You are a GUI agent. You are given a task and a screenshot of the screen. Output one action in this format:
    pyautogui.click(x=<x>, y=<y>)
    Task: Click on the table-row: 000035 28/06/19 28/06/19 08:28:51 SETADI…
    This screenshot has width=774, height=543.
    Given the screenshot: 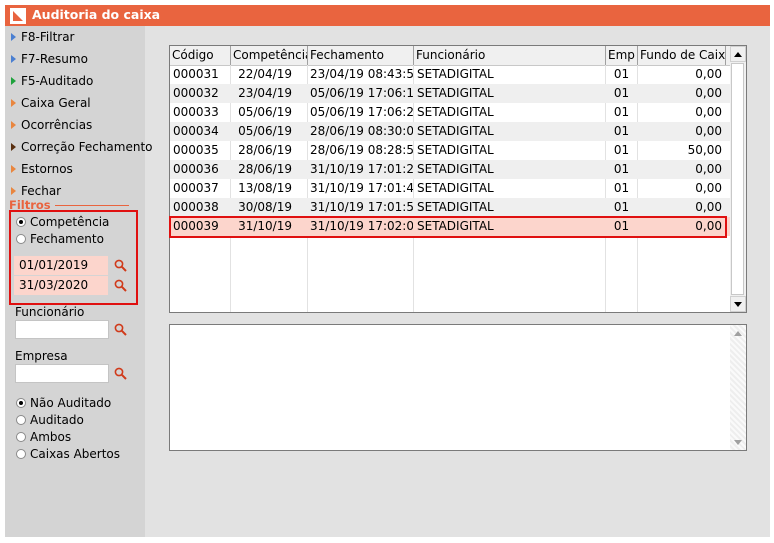 What is the action you would take?
    pyautogui.click(x=450, y=150)
    